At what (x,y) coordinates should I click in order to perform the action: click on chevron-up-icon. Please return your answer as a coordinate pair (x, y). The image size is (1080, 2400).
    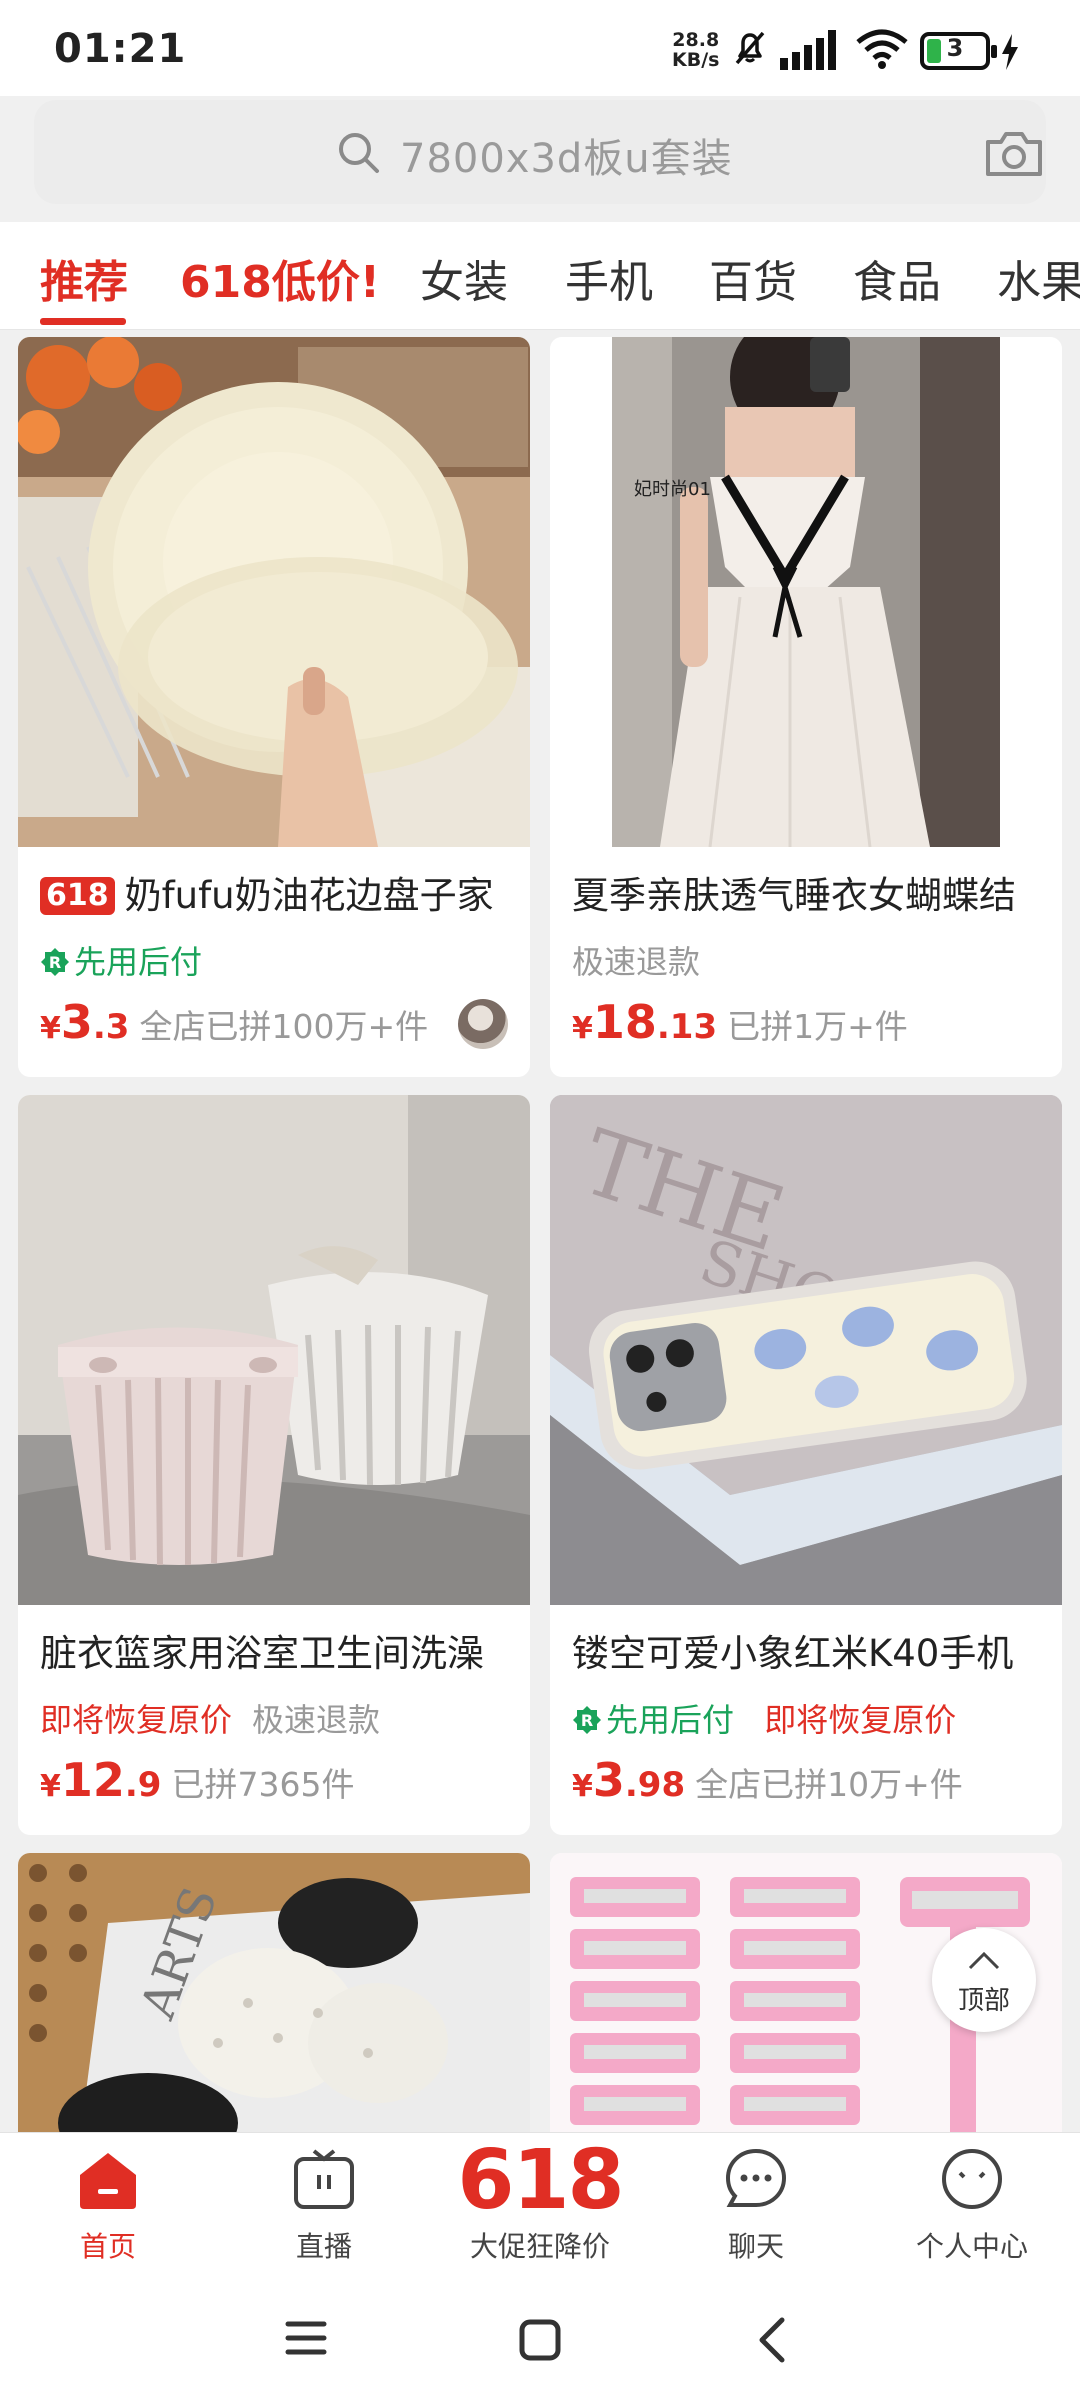
    Looking at the image, I should click on (984, 1960).